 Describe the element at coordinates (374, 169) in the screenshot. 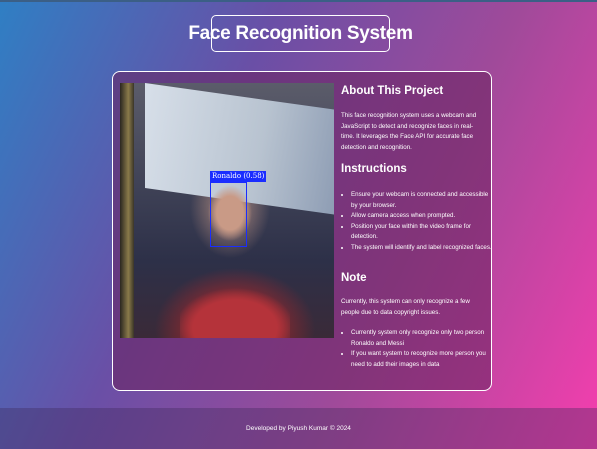

I see `instructions-heading: Instructions` at that location.